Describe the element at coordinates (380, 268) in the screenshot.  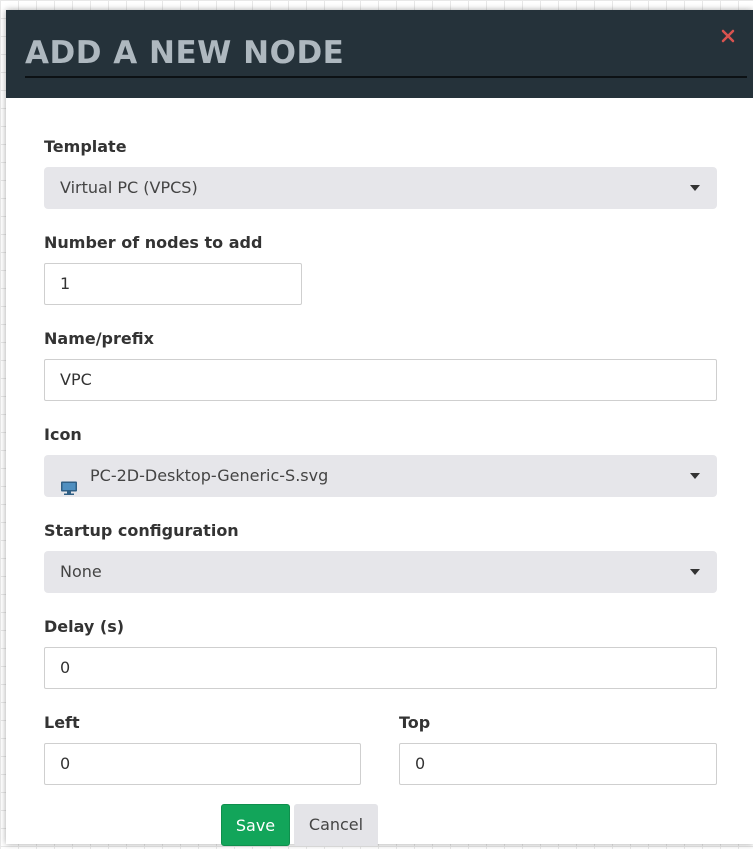
I see `count-field: Number of nodes to add 1` at that location.